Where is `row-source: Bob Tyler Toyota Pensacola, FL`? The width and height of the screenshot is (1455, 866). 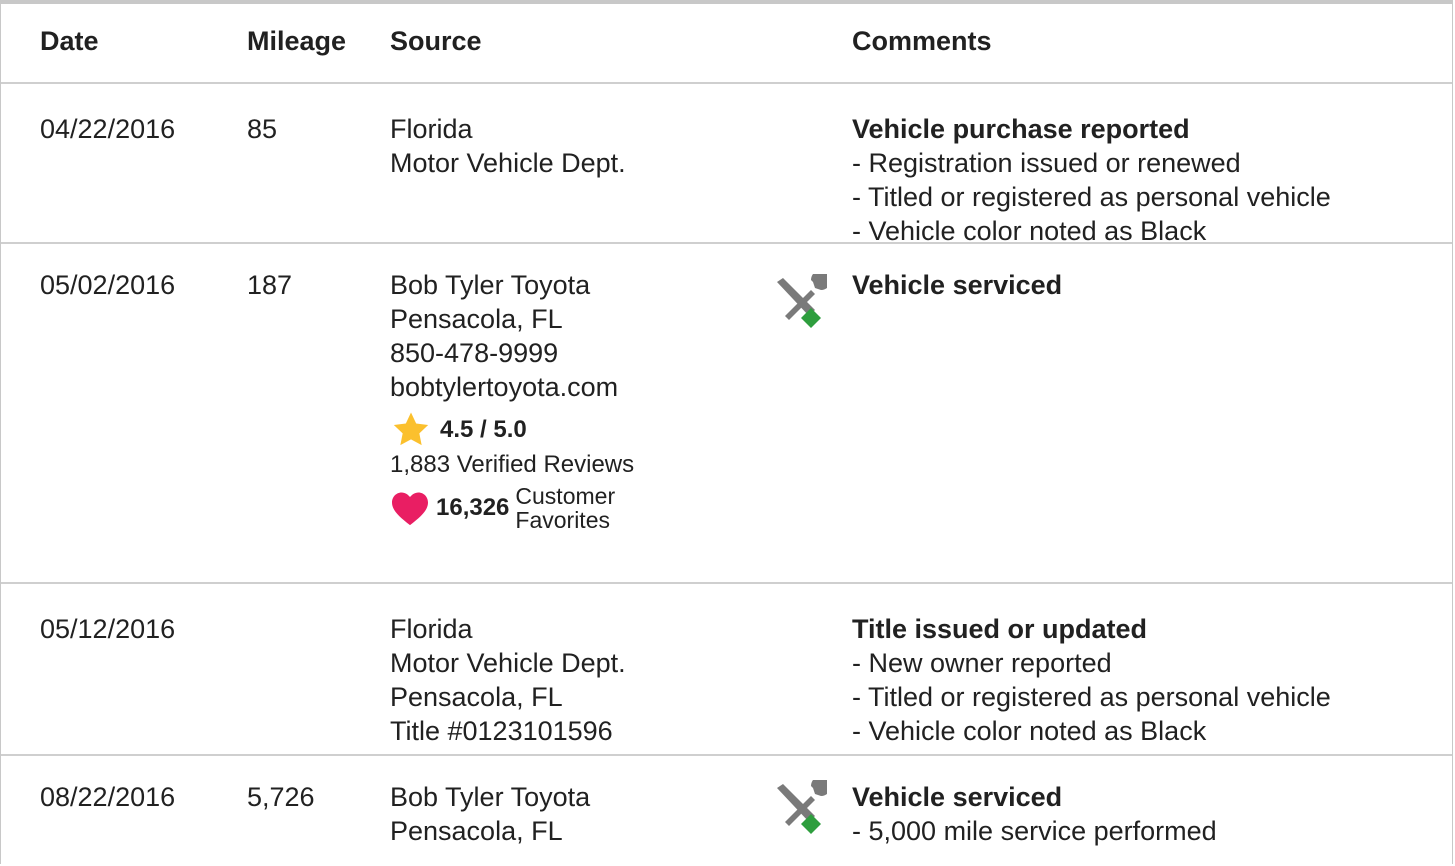
row-source: Bob Tyler Toyota Pensacola, FL is located at coordinates (490, 814).